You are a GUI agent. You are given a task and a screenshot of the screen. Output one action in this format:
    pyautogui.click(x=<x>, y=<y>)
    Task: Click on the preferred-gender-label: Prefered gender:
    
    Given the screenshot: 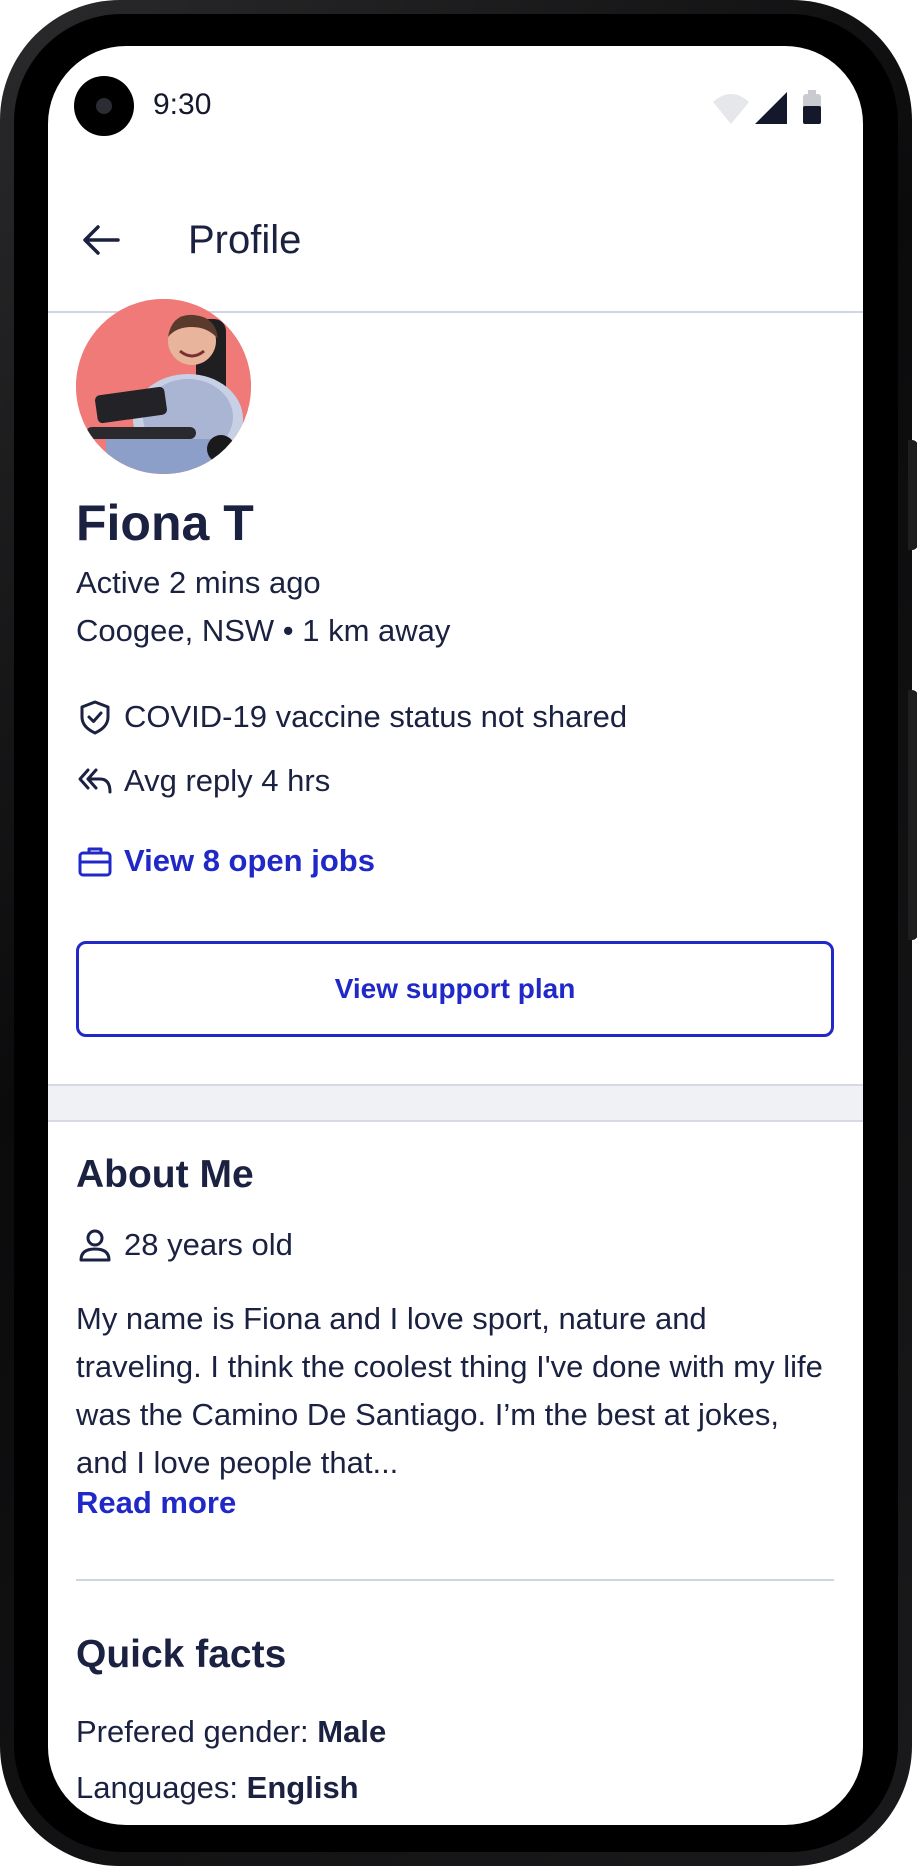 What is the action you would take?
    pyautogui.click(x=192, y=1731)
    